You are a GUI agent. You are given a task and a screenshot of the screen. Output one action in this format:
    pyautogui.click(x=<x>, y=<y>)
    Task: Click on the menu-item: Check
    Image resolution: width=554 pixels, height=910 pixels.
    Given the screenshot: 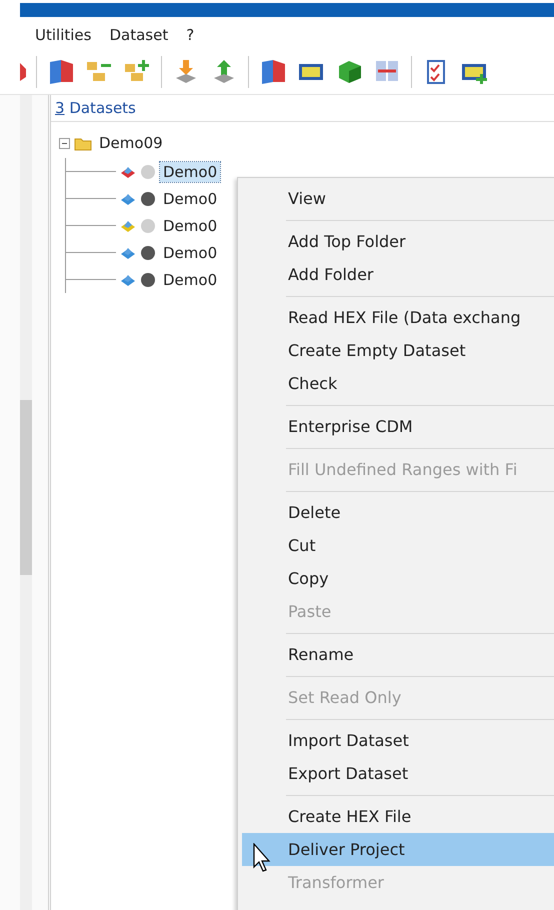 What is the action you would take?
    pyautogui.click(x=396, y=383)
    